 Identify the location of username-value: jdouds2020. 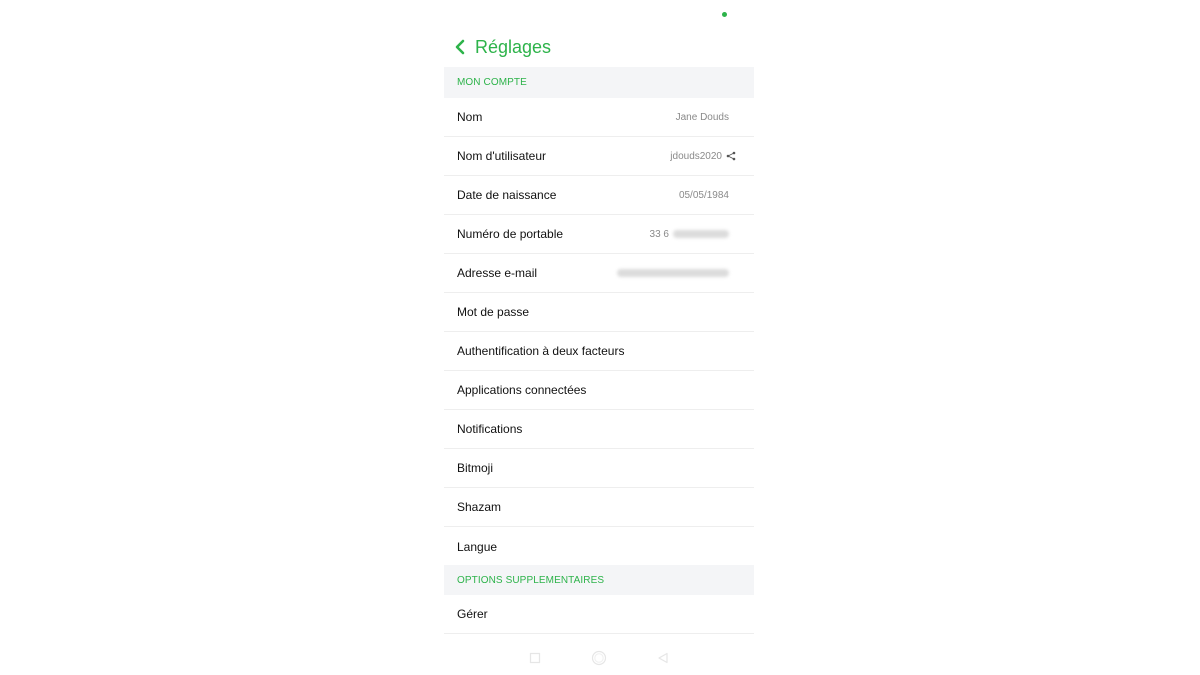
(696, 156).